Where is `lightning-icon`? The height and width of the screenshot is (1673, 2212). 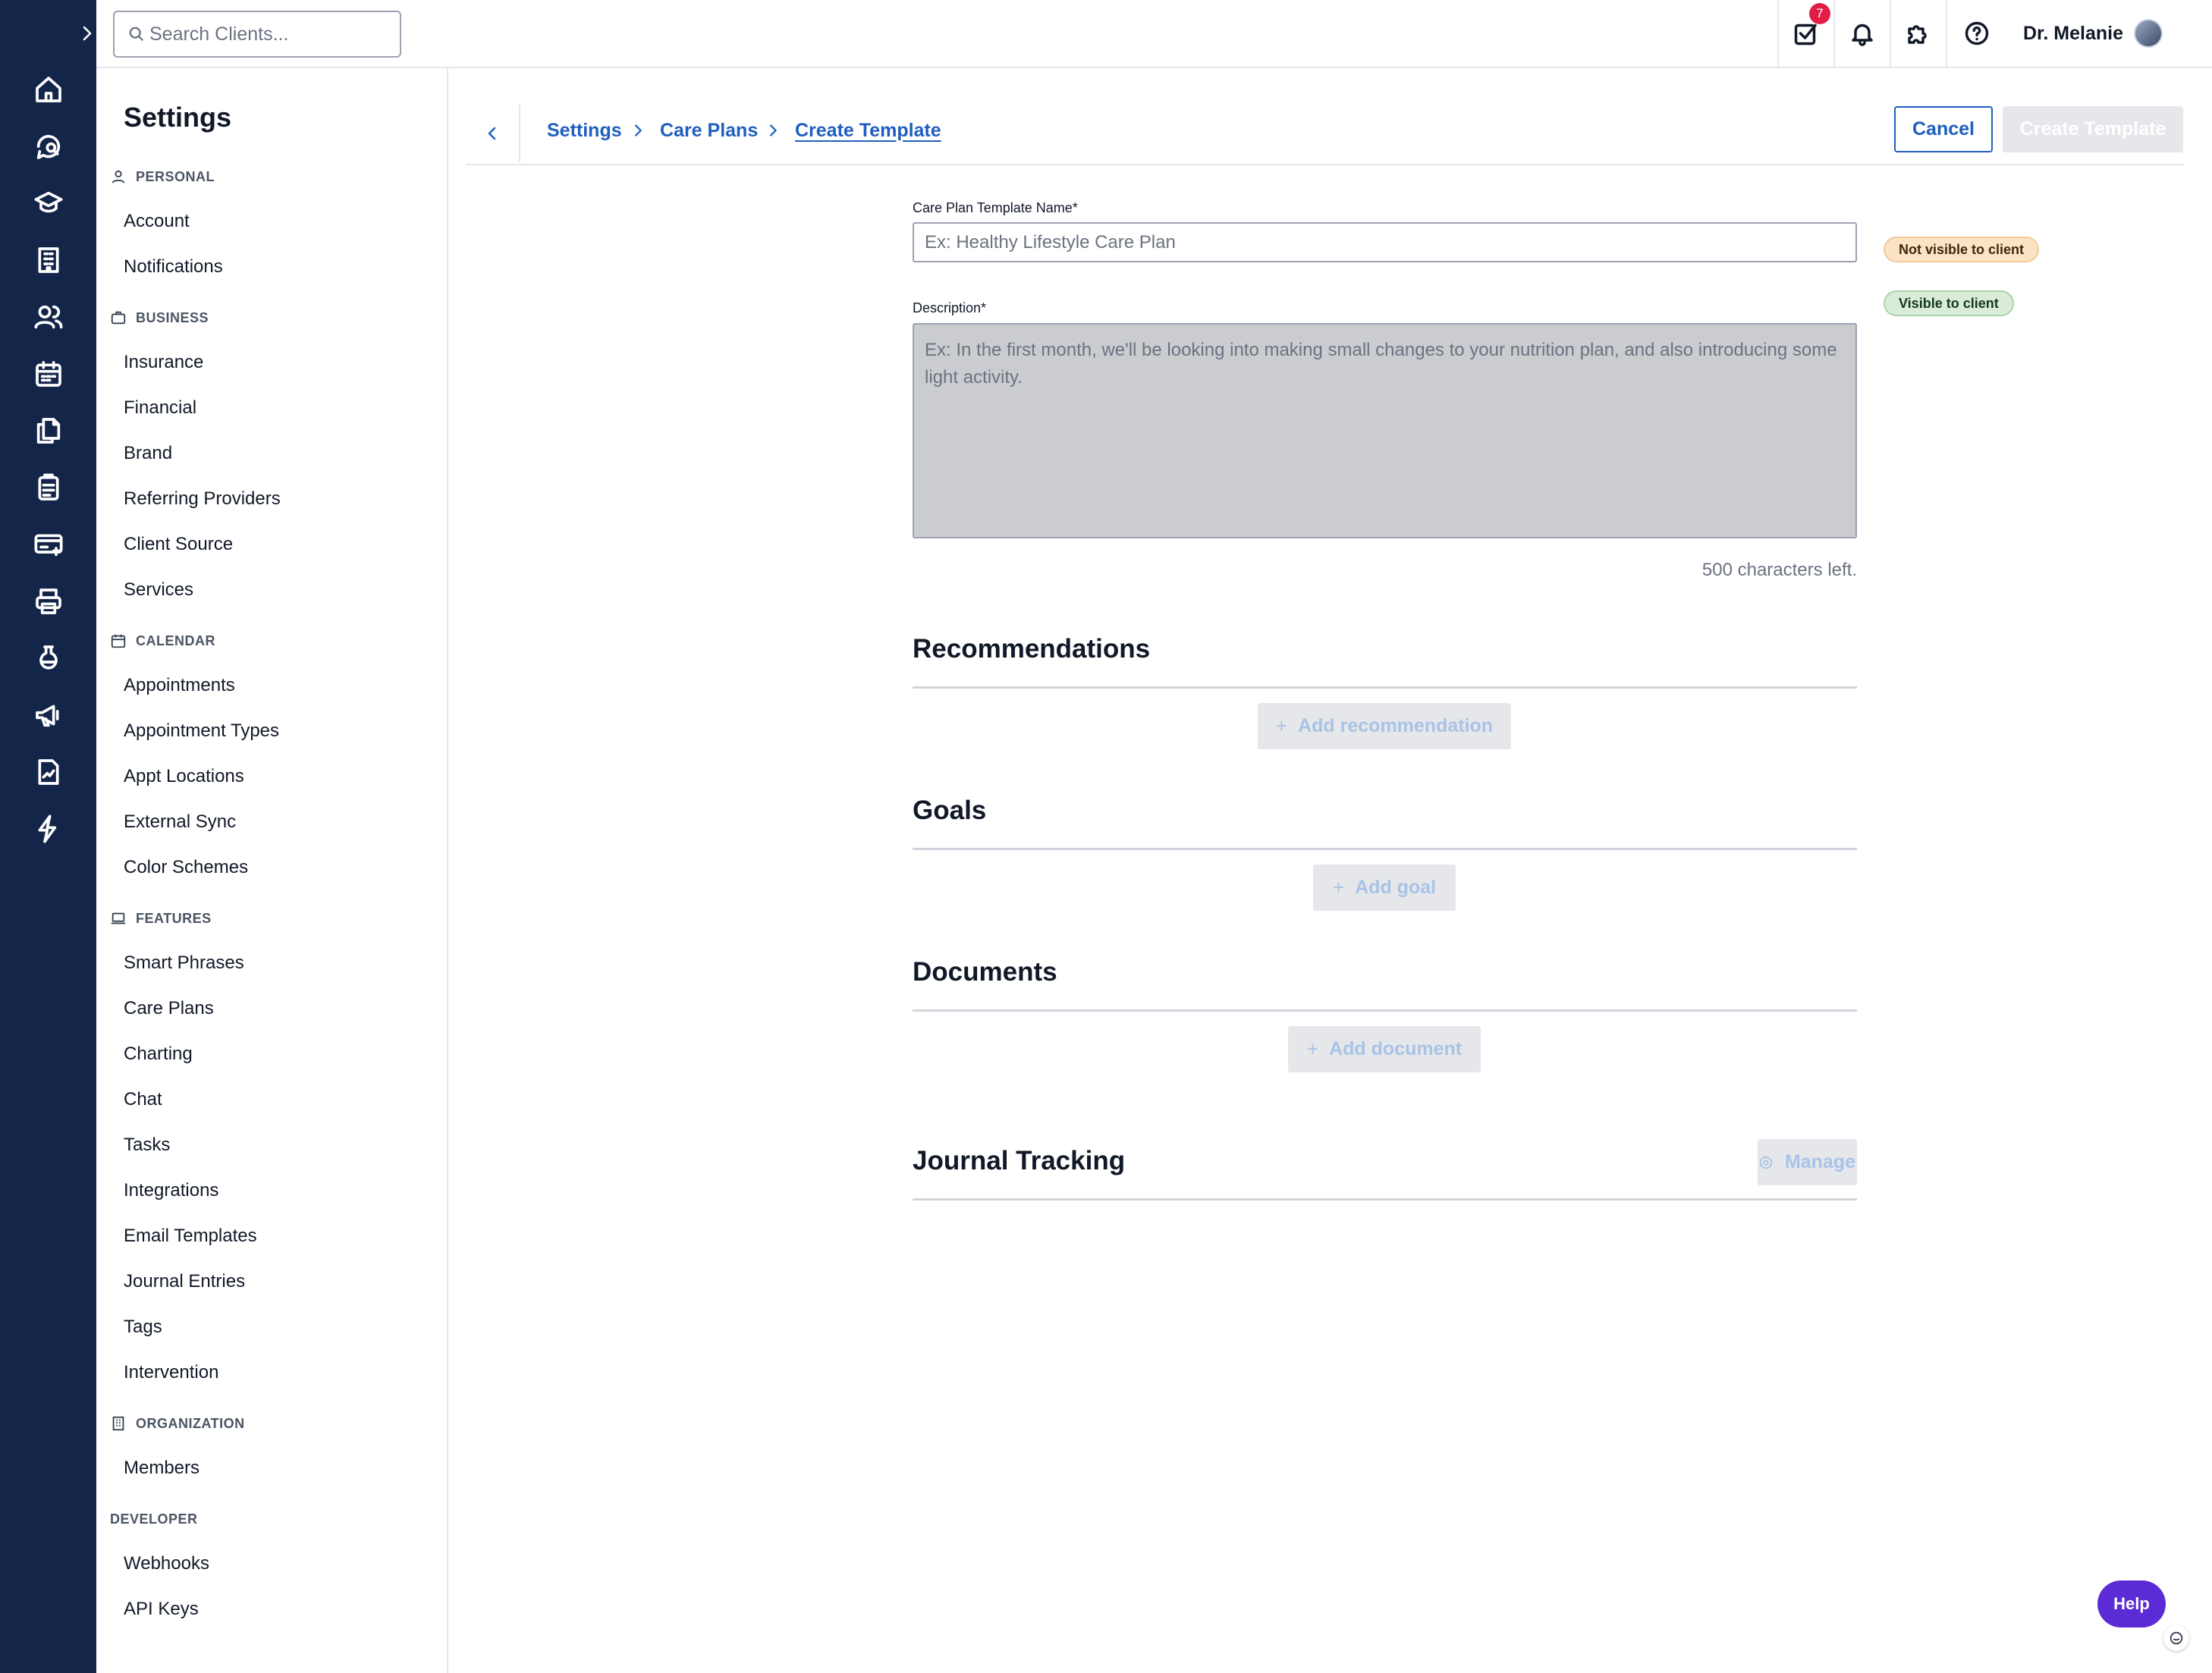
lightning-icon is located at coordinates (48, 829).